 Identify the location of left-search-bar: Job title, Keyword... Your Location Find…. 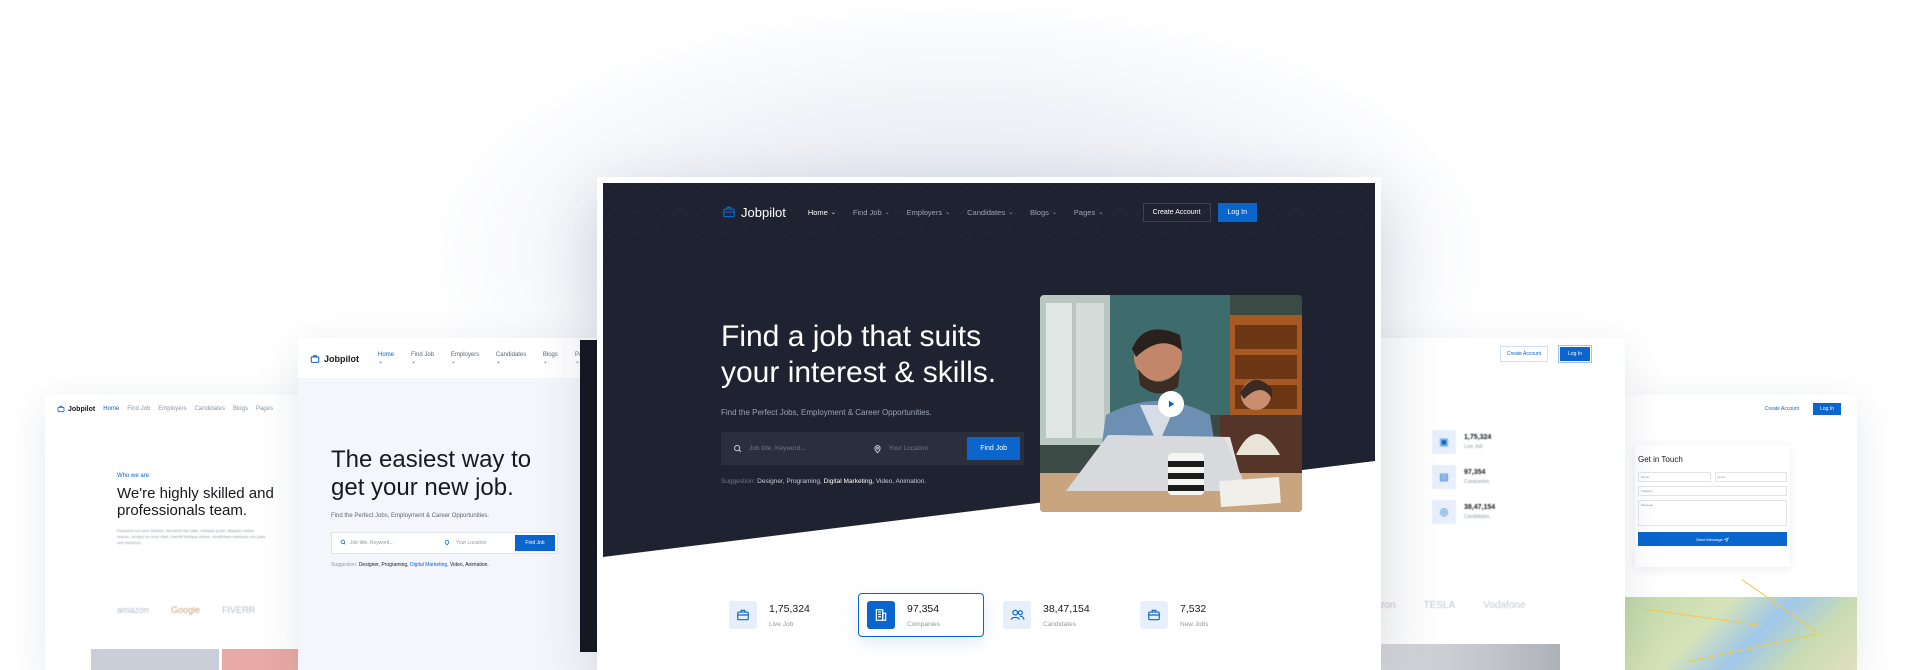
(444, 543).